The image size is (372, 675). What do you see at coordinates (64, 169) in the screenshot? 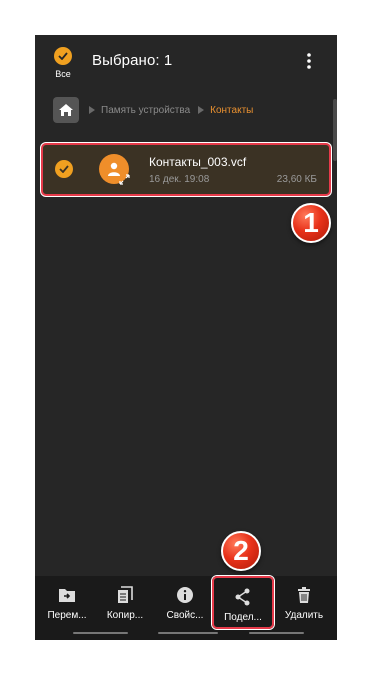
I see `item-check-icon` at bounding box center [64, 169].